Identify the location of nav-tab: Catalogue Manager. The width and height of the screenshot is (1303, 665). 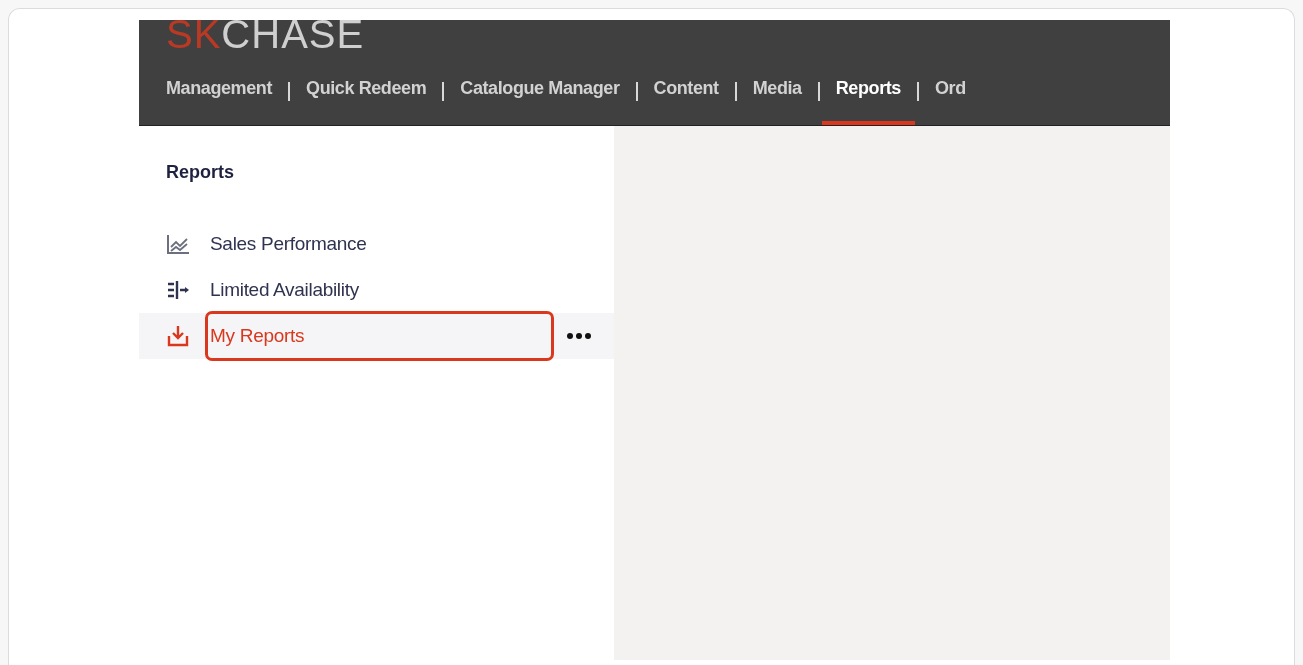
(540, 98).